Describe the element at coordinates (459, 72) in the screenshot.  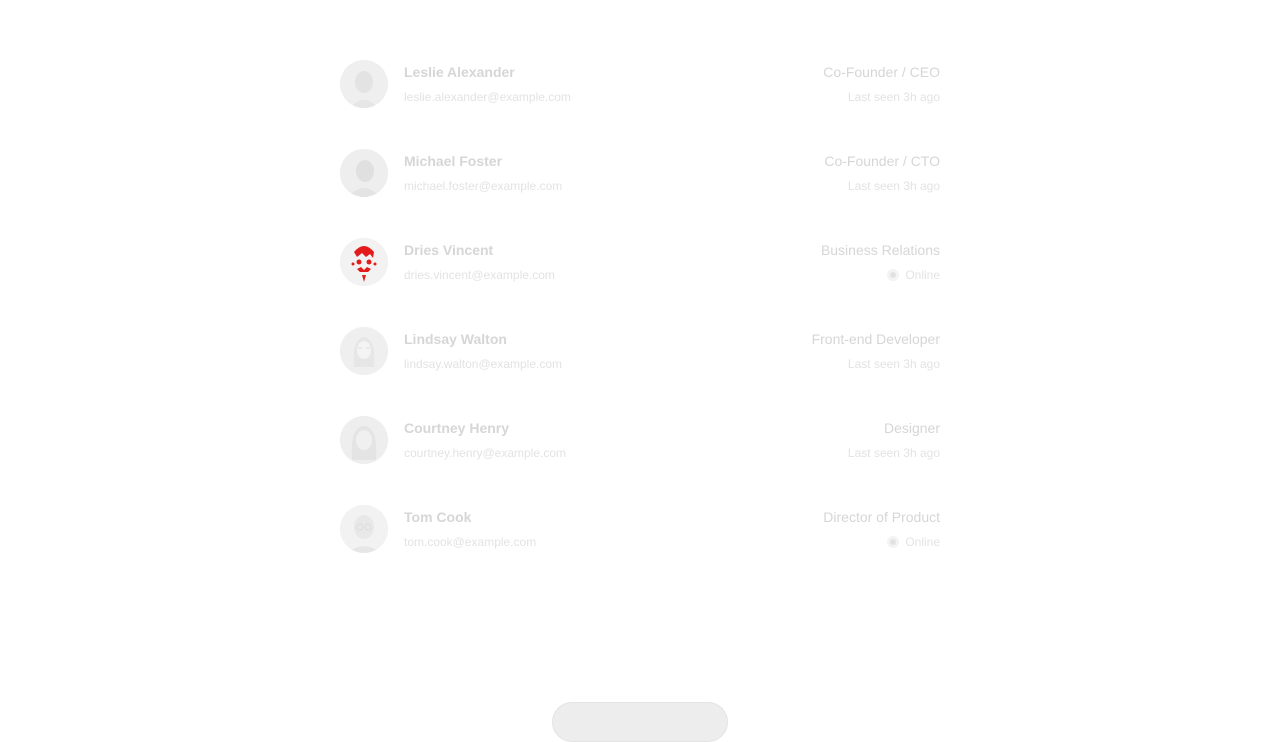
I see `person-name: Leslie Alexander` at that location.